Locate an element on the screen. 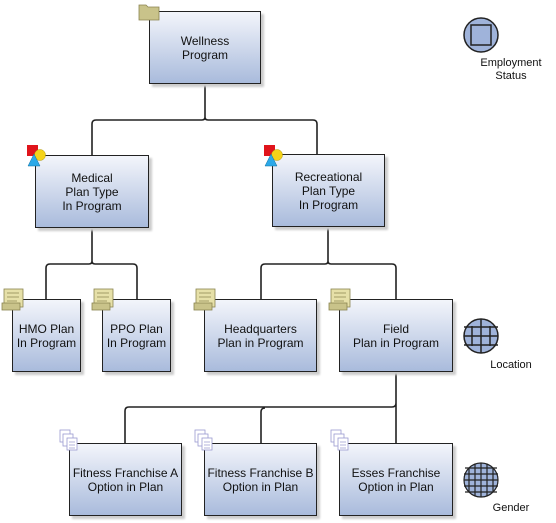 Image resolution: width=556 pixels, height=523 pixels. legend-gender-label: Gender is located at coordinates (511, 508).